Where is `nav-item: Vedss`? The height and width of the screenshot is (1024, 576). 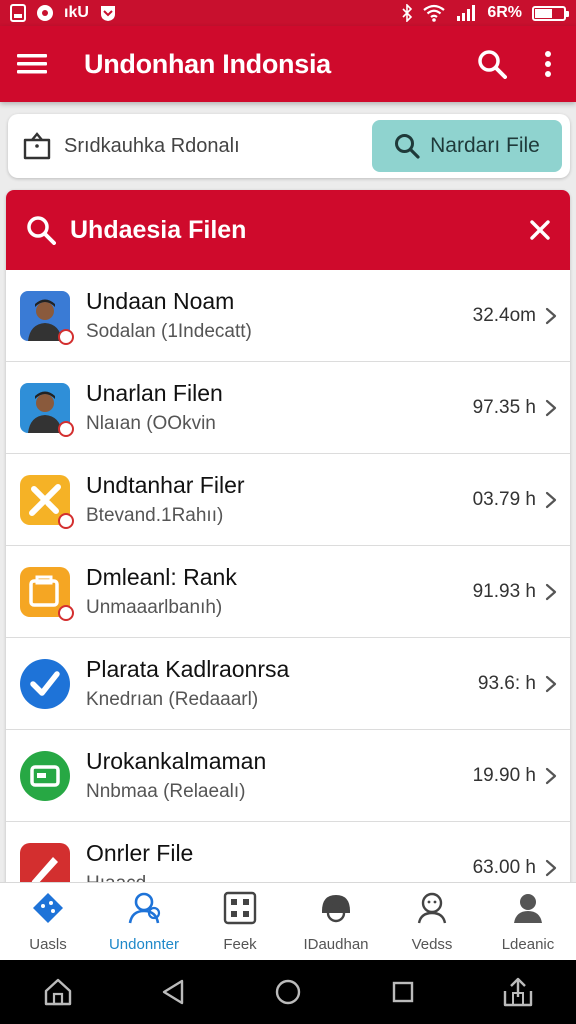
nav-item: Vedss is located at coordinates (432, 921).